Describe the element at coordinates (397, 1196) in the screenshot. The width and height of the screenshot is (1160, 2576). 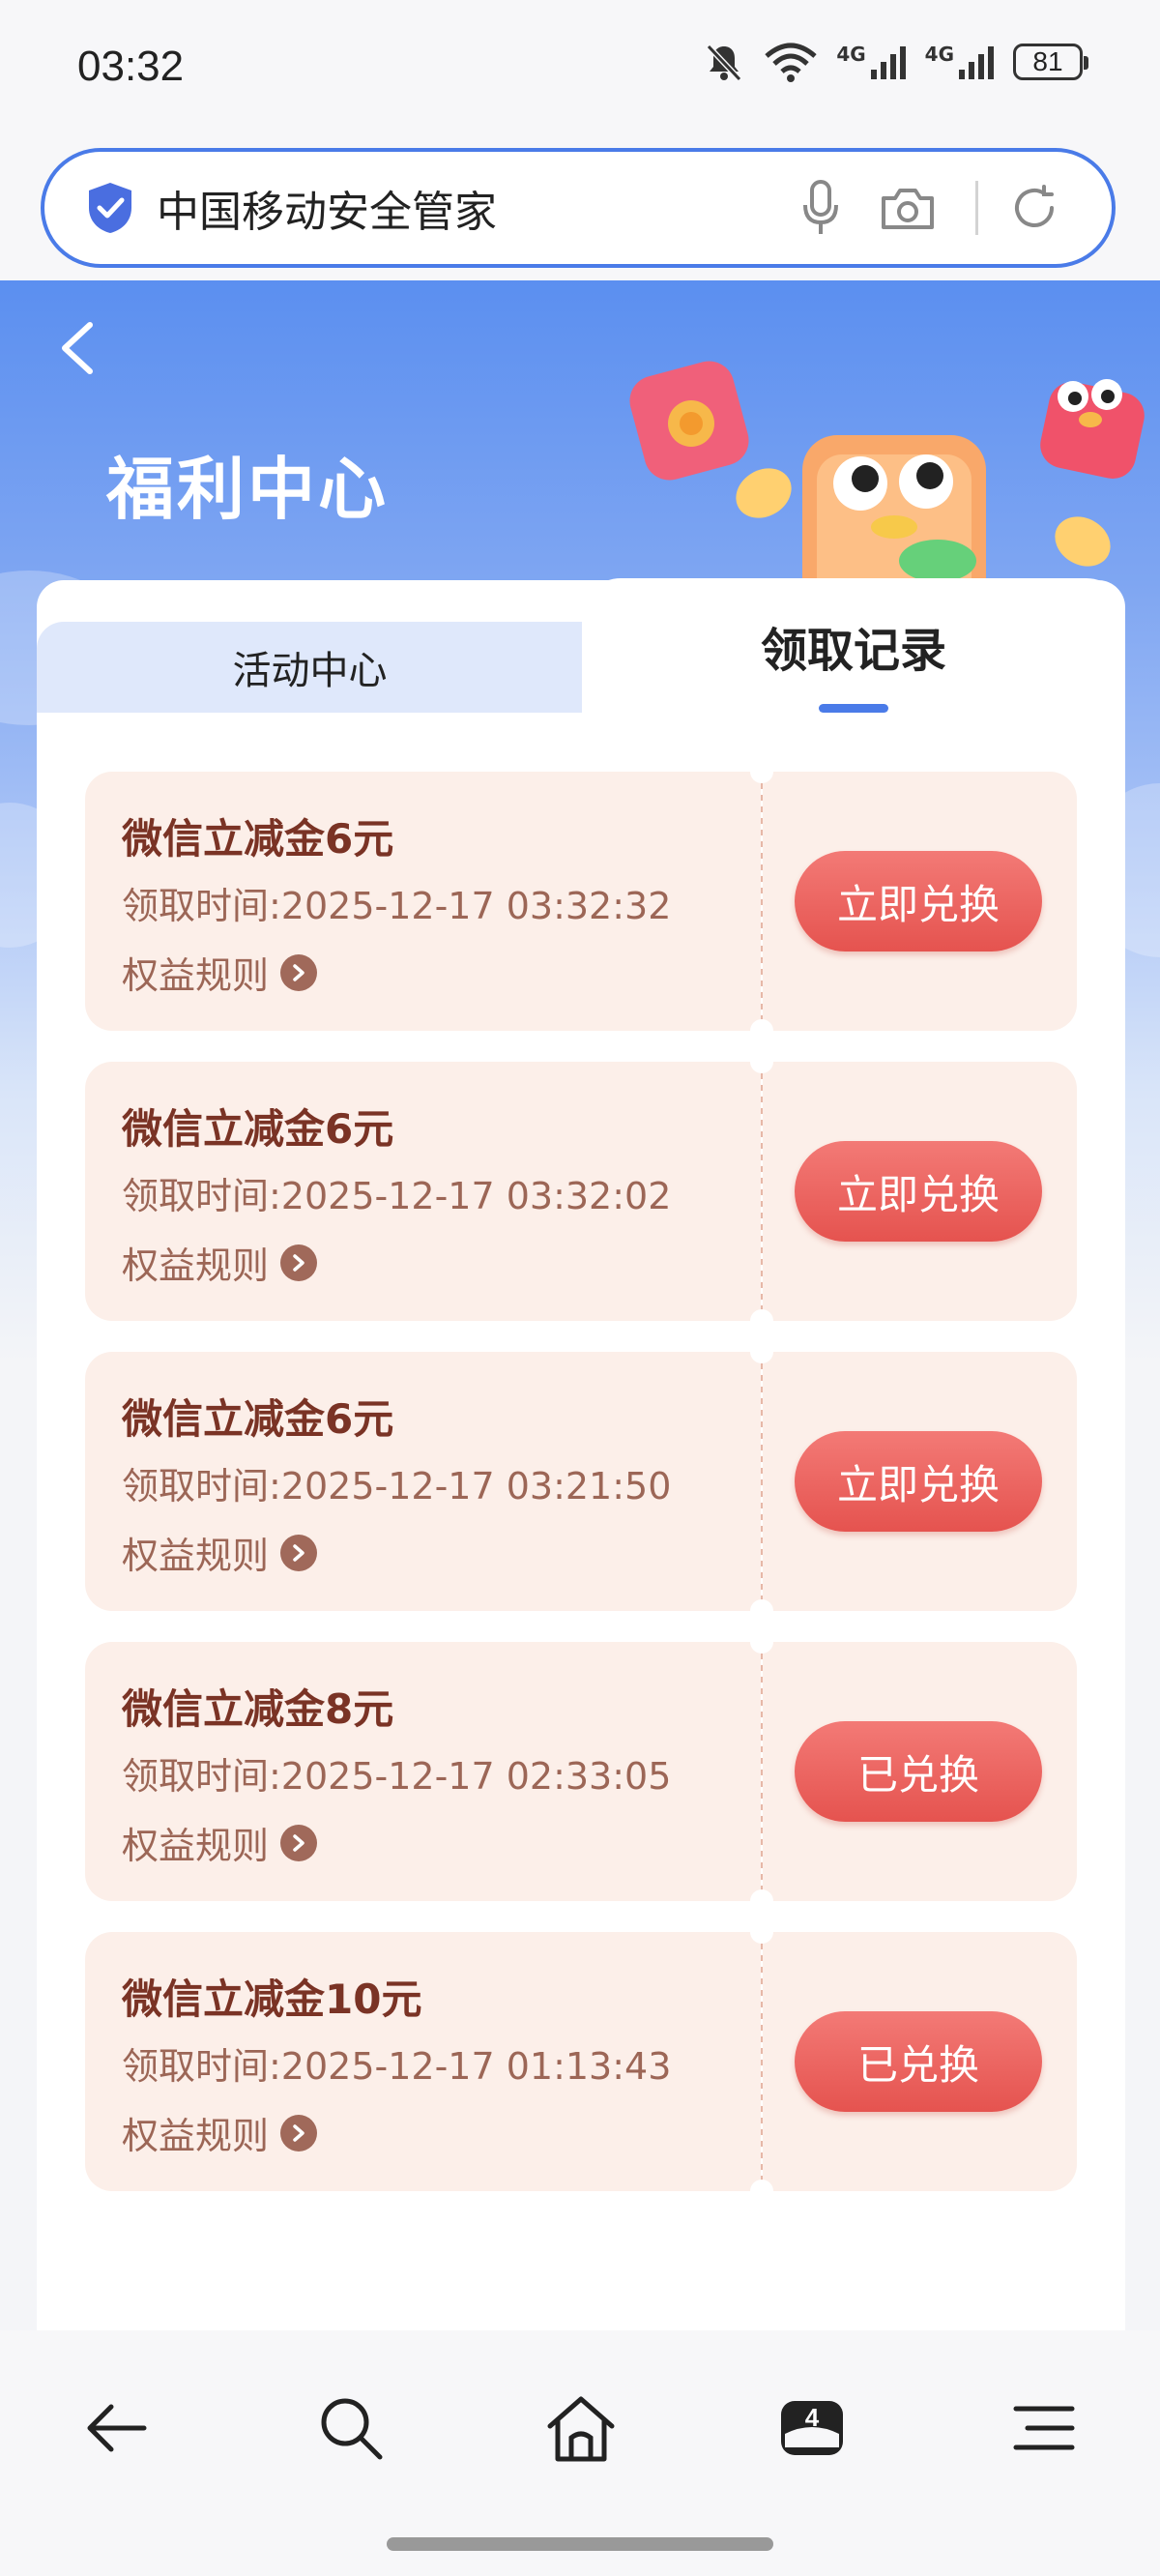
I see `coupon-claim-time: 领取时间:2025-12-17 03:32:02` at that location.